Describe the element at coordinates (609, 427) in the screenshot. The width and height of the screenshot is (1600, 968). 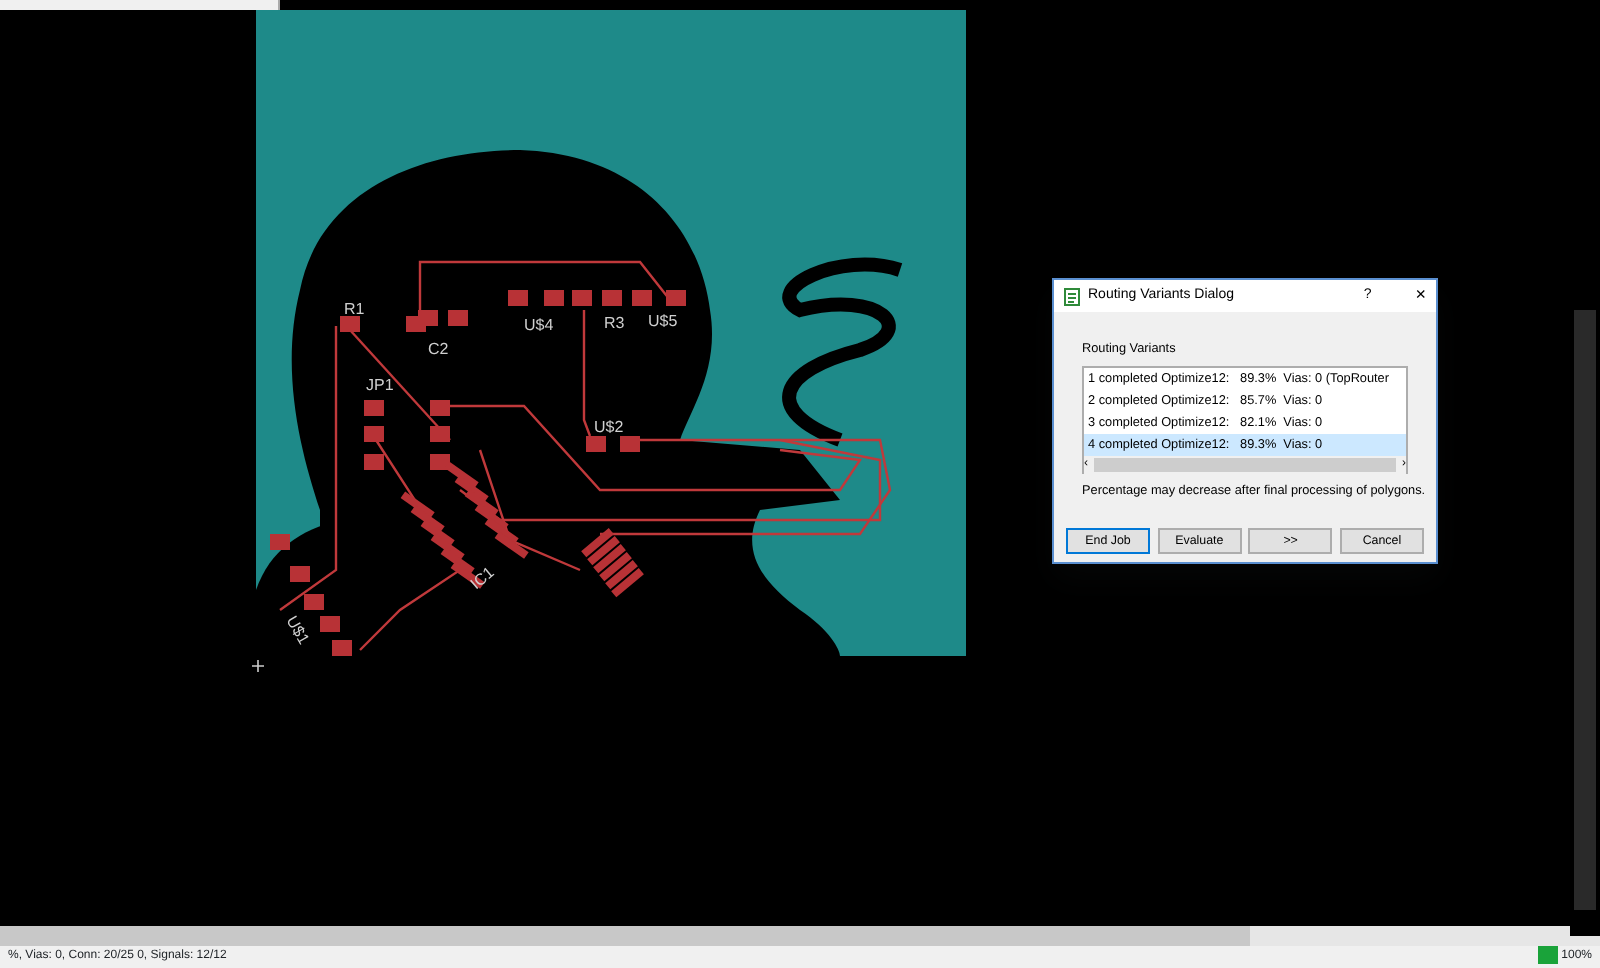
I see `component-label: U$2` at that location.